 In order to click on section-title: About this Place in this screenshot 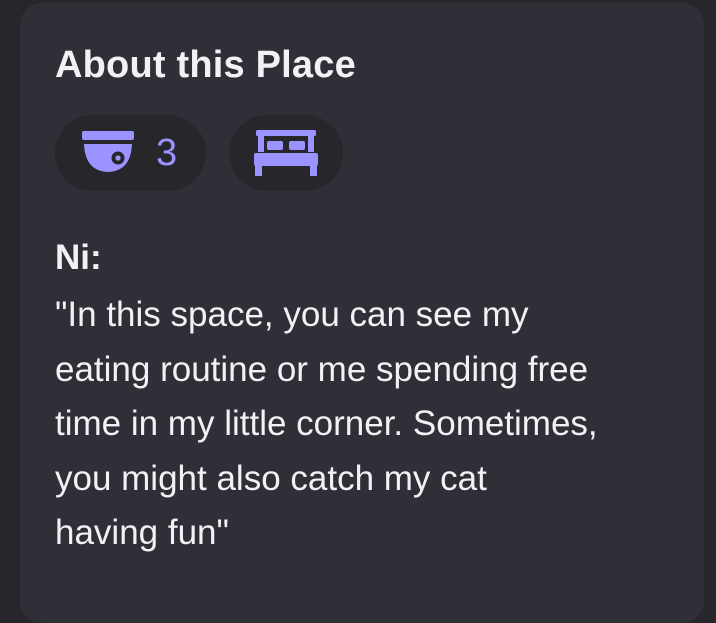, I will do `click(205, 65)`.